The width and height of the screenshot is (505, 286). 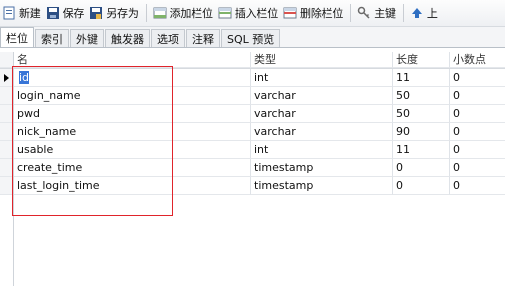 I want to click on table-row: usable int 11 0, so click(x=252, y=150).